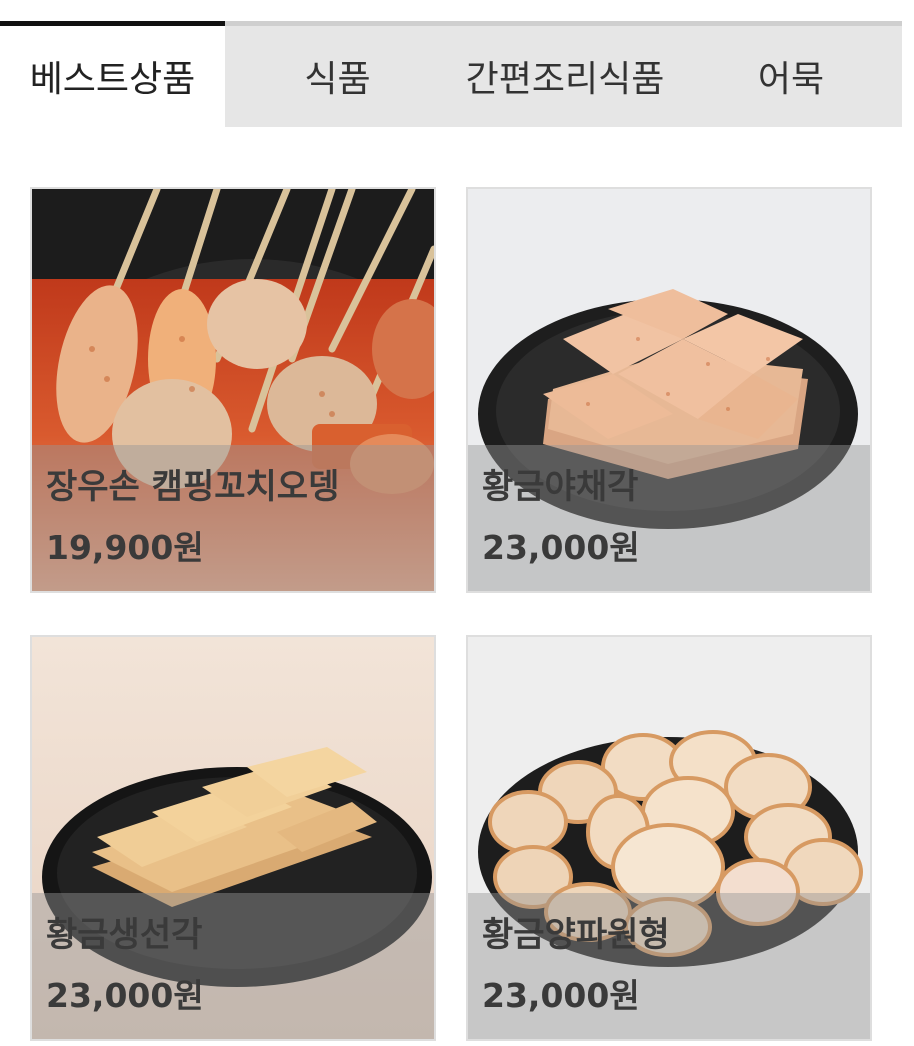 This screenshot has height=1046, width=914. I want to click on tab-label: 어묵, so click(791, 79).